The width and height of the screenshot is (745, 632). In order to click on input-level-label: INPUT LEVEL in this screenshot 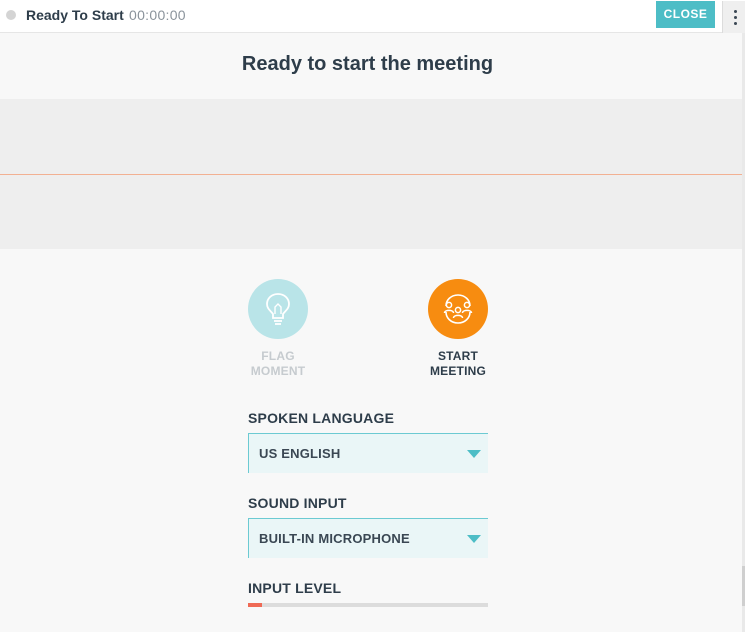, I will do `click(295, 588)`.